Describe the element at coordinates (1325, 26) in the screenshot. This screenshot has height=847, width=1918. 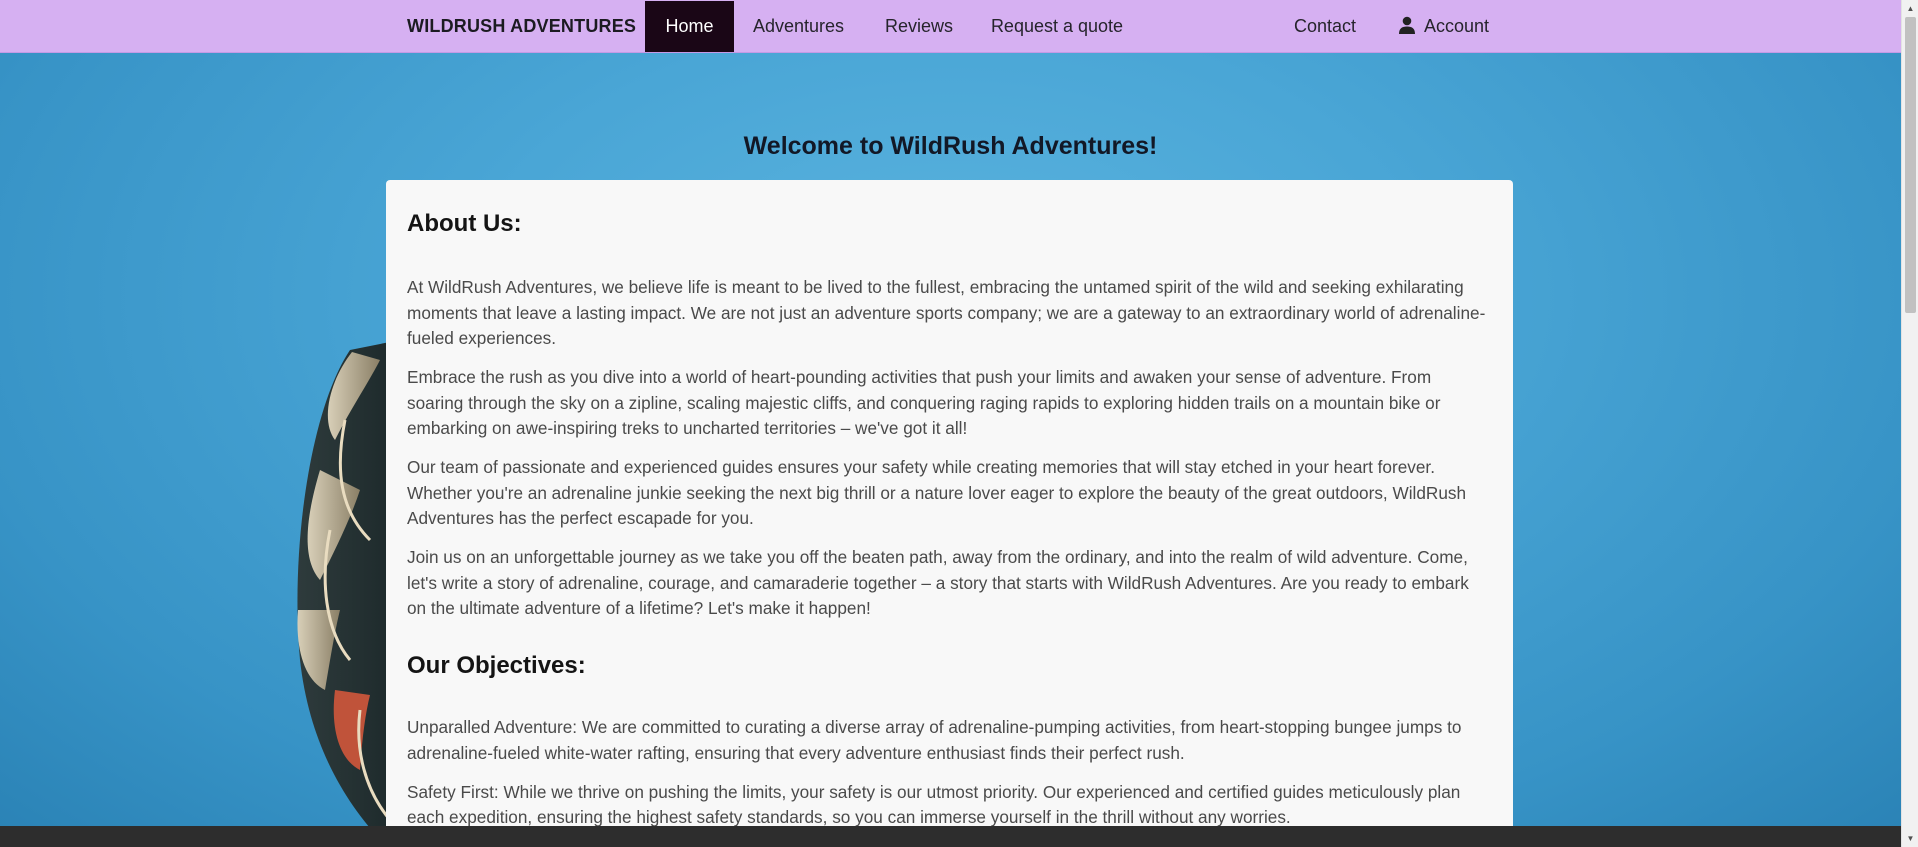
I see `nav-contact: Contact` at that location.